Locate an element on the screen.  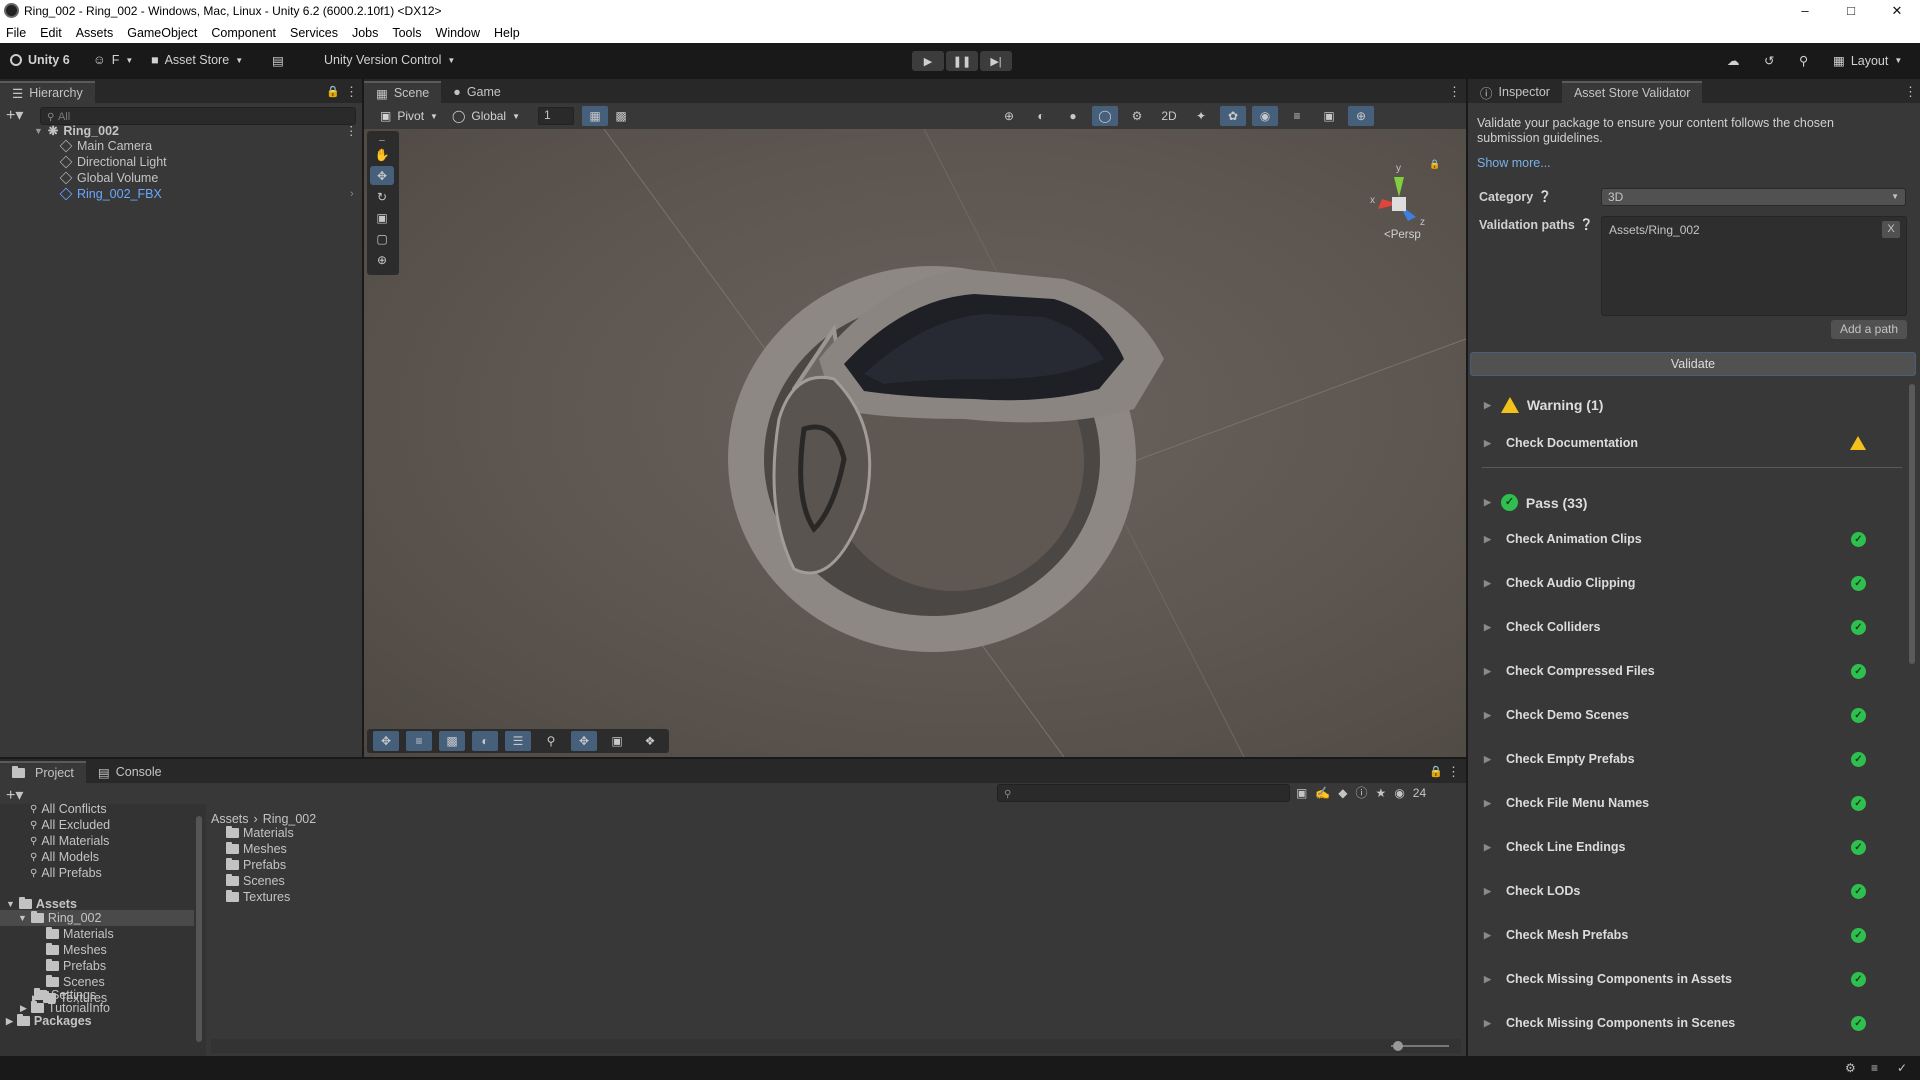
pause-button: ❚❚ is located at coordinates (962, 61).